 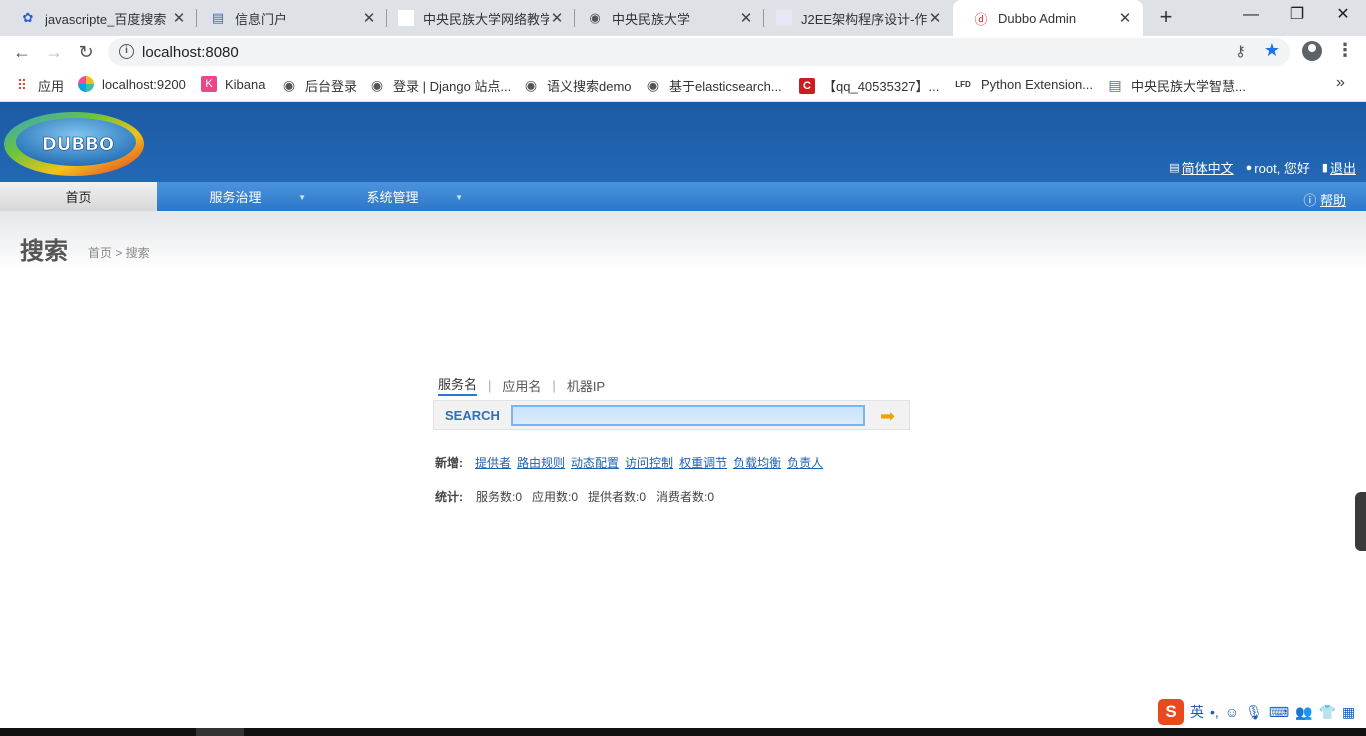 What do you see at coordinates (1343, 16) in the screenshot?
I see `window-close-icon: ✕` at bounding box center [1343, 16].